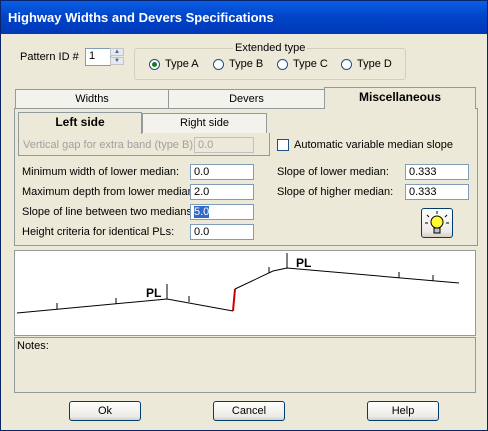 This screenshot has height=431, width=488. I want to click on slope-lower-input: 0.333, so click(437, 172).